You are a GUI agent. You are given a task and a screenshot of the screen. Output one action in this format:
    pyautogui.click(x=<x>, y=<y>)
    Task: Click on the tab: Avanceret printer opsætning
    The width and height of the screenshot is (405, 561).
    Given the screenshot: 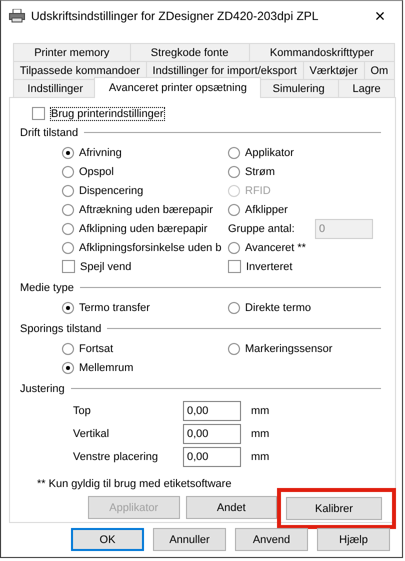 What is the action you would take?
    pyautogui.click(x=178, y=87)
    